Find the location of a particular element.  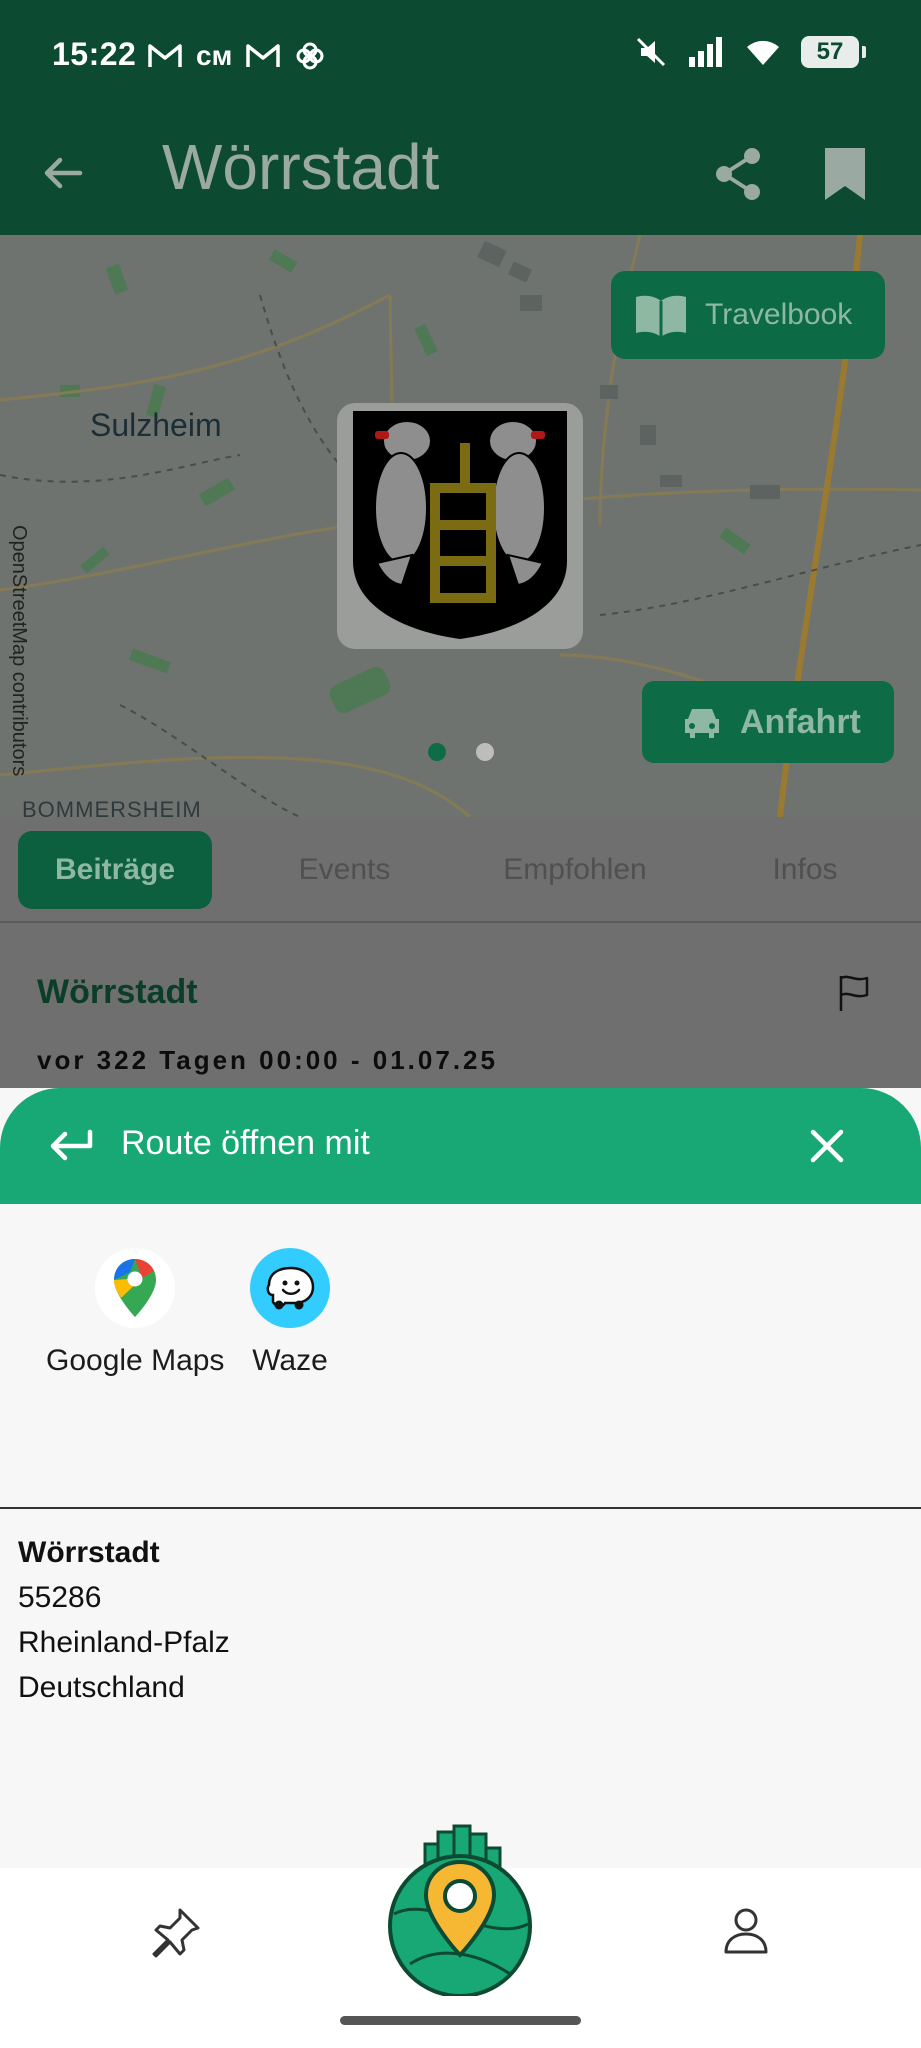

travelbook-button: Travelbook is located at coordinates (748, 315).